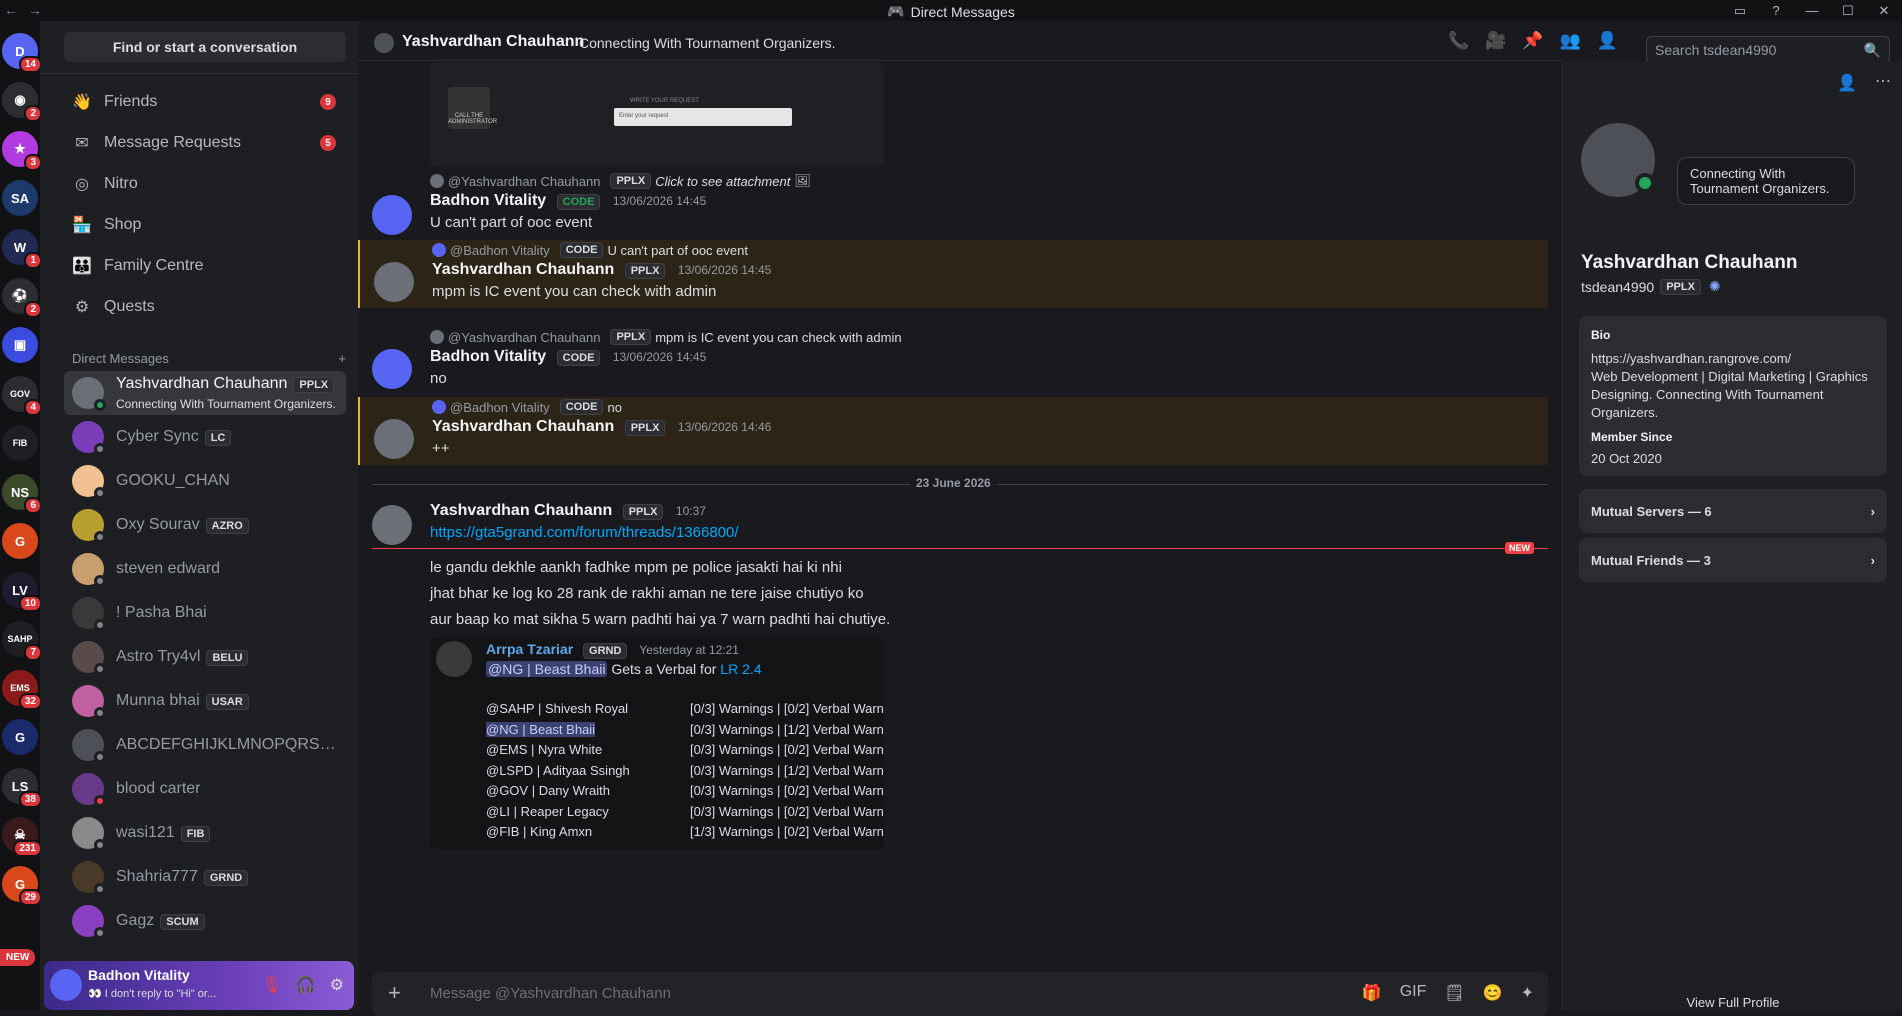 Image resolution: width=1902 pixels, height=1016 pixels. I want to click on server-icon: ▣, so click(20, 345).